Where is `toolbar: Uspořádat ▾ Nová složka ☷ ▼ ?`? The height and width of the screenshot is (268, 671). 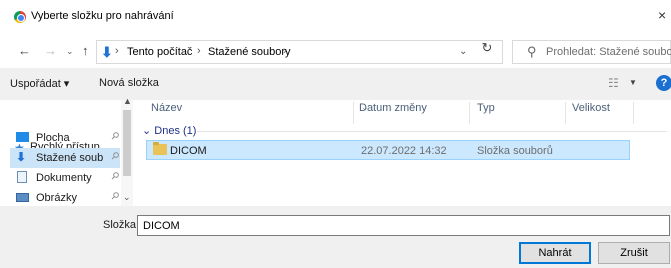
toolbar: Uspořádat ▾ Nová složka ☷ ▼ ? is located at coordinates (335, 84).